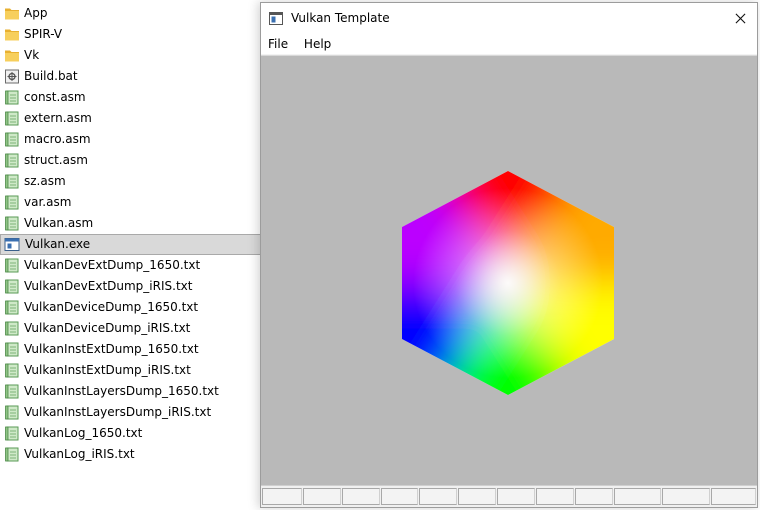 This screenshot has height=510, width=760. I want to click on file-item: VulkanDeviceDump_1650.txt, so click(131, 307).